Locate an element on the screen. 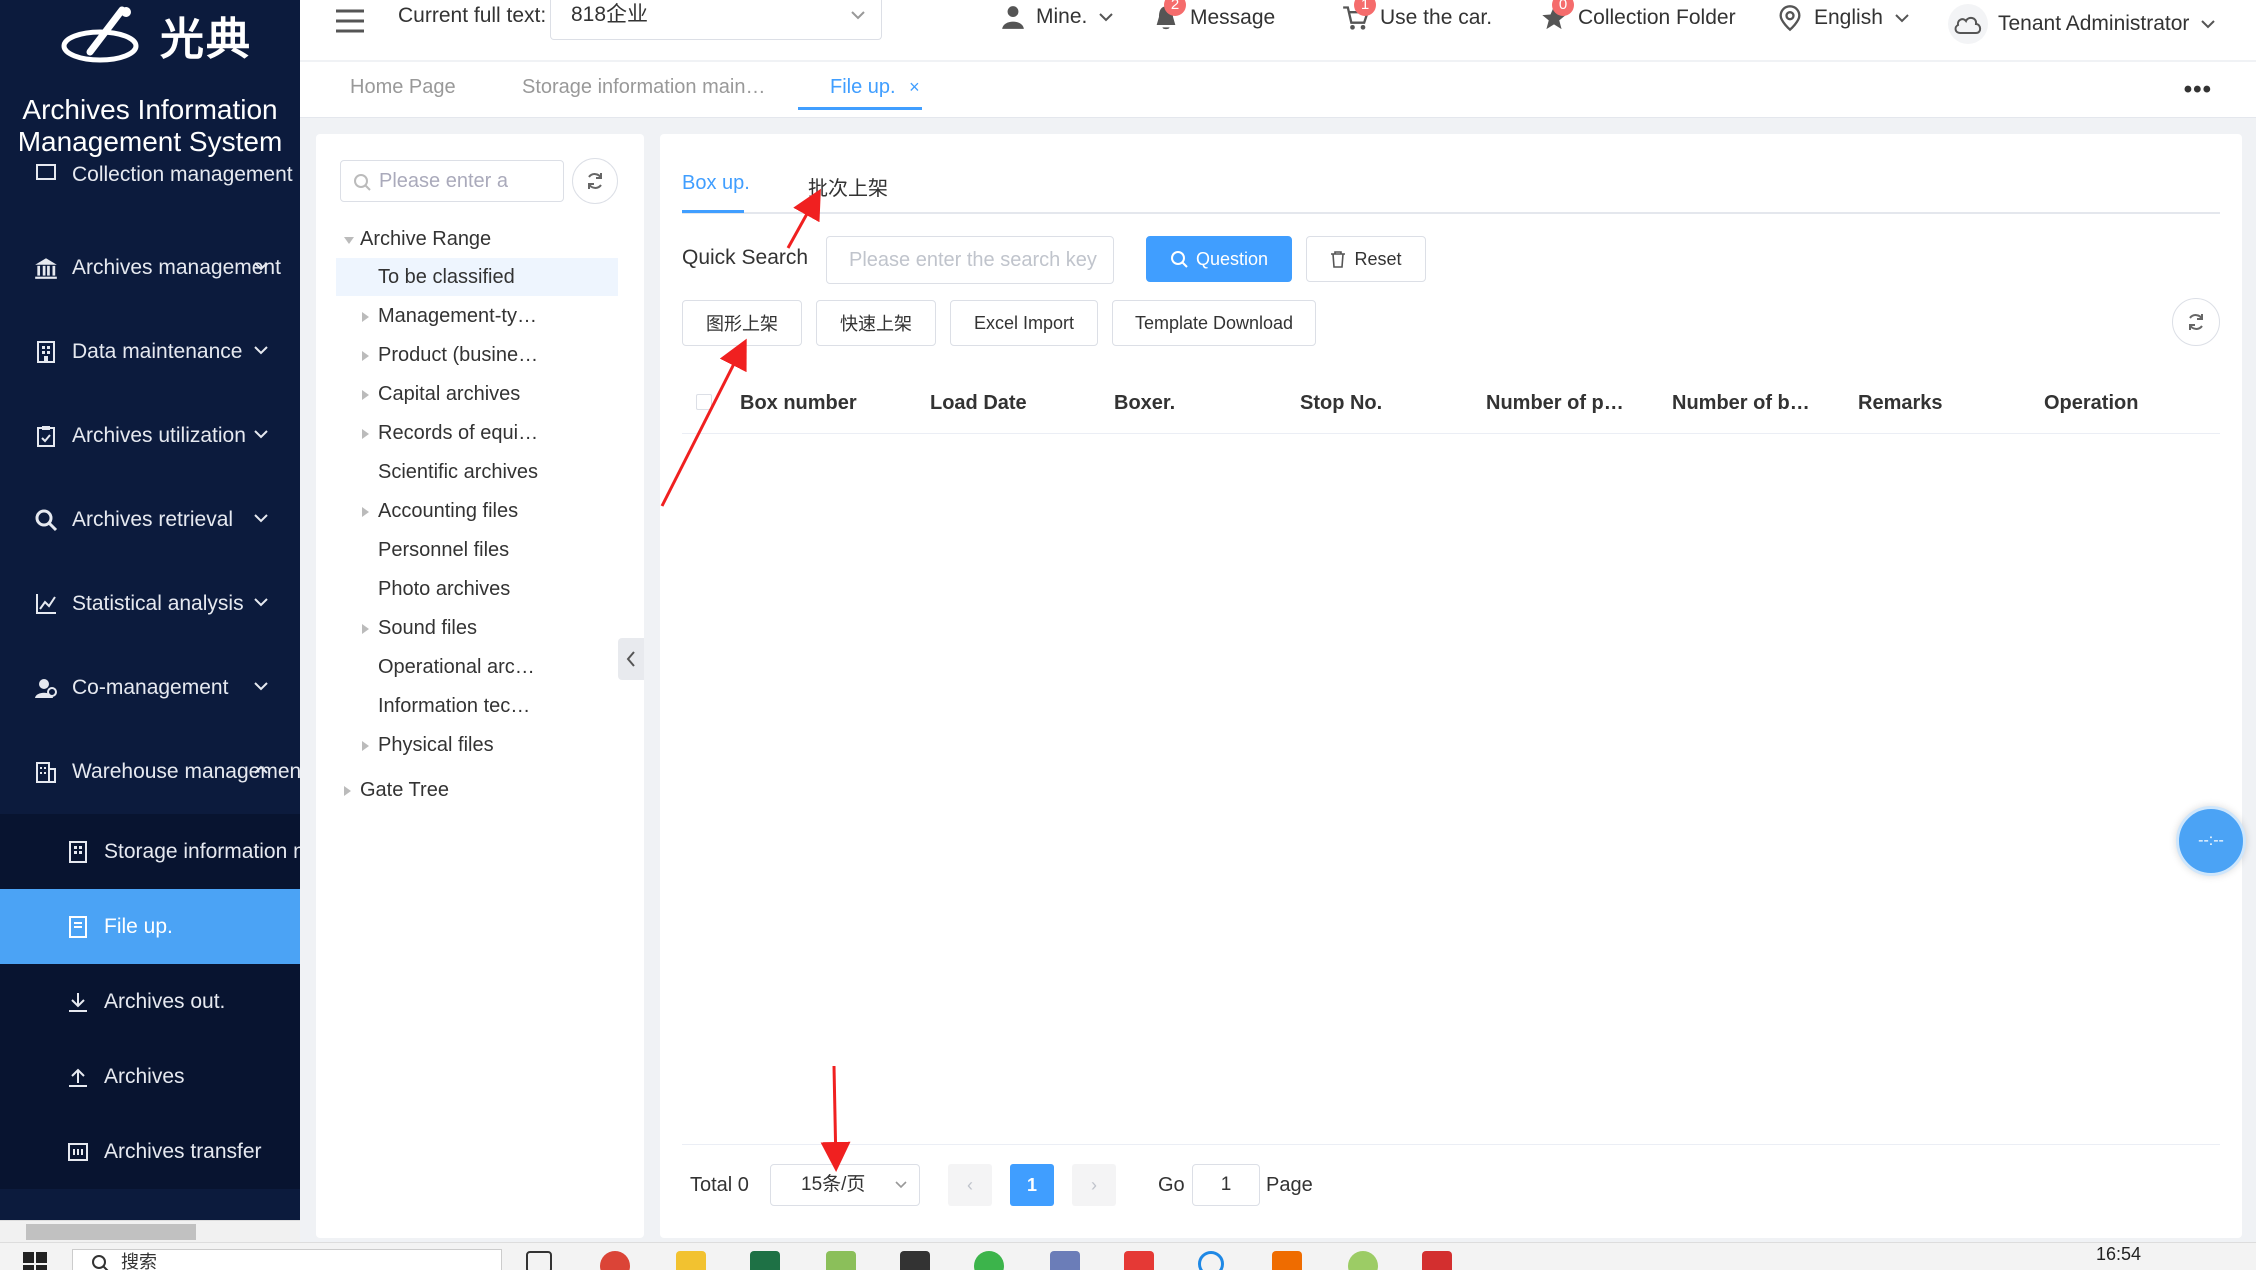 The width and height of the screenshot is (2256, 1270). tree-node-scientific-archives: Scientific archives is located at coordinates (450, 472).